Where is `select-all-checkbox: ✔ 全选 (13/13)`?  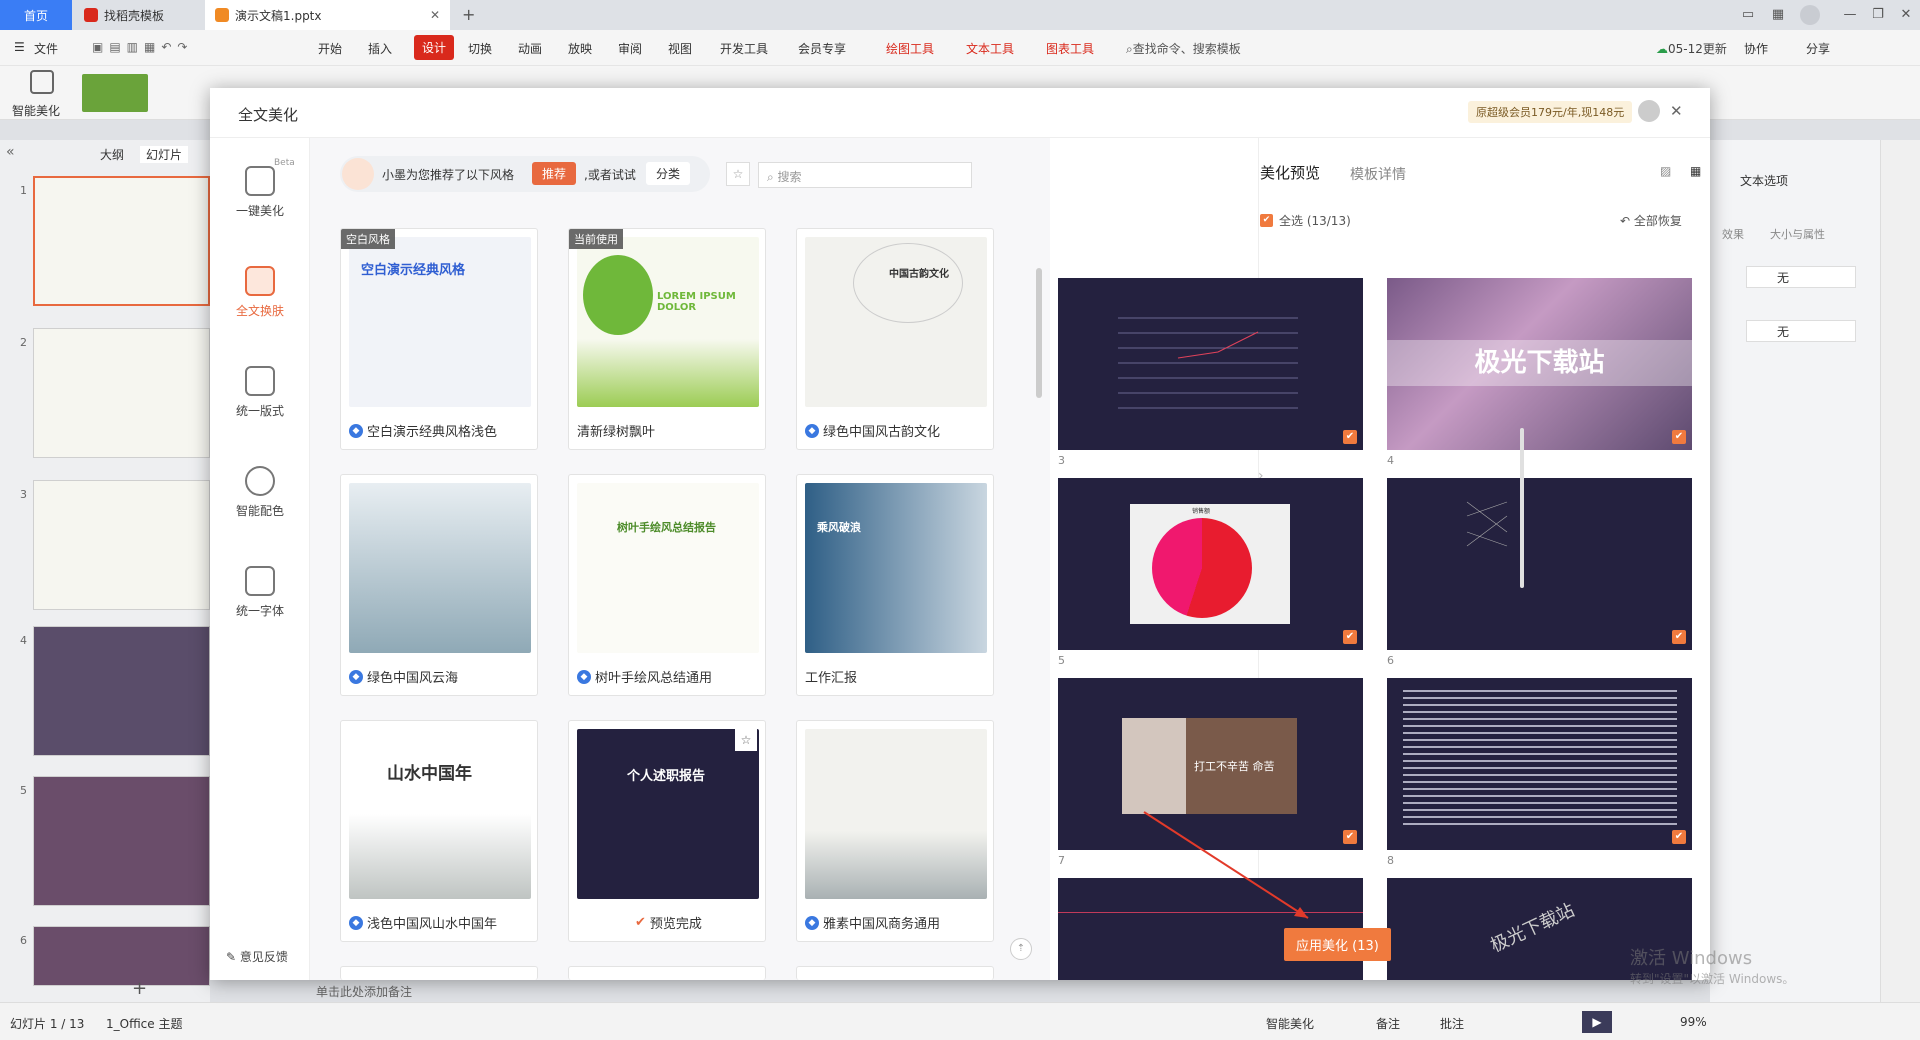 select-all-checkbox: ✔ 全选 (13/13) is located at coordinates (1305, 220).